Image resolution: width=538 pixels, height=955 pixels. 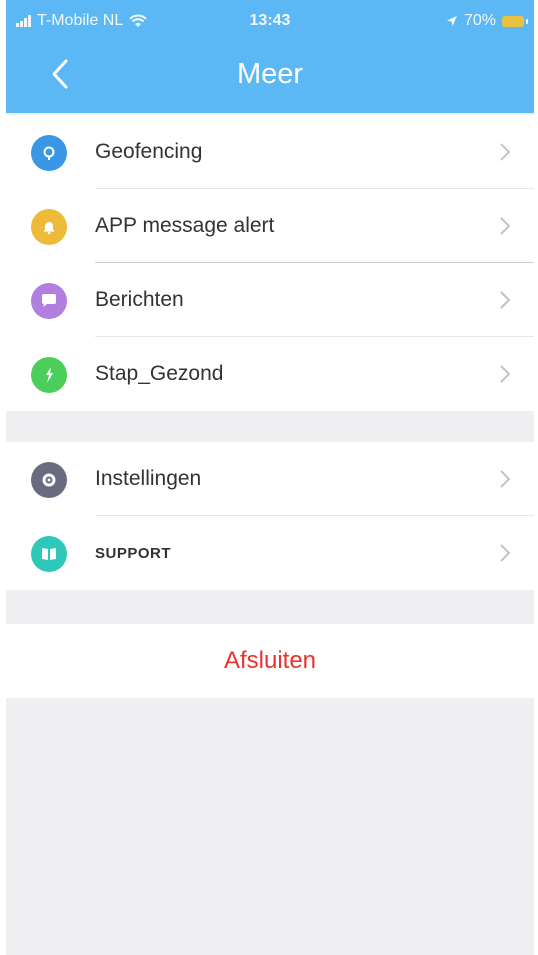 What do you see at coordinates (149, 151) in the screenshot?
I see `menu-item-label: Geofencing` at bounding box center [149, 151].